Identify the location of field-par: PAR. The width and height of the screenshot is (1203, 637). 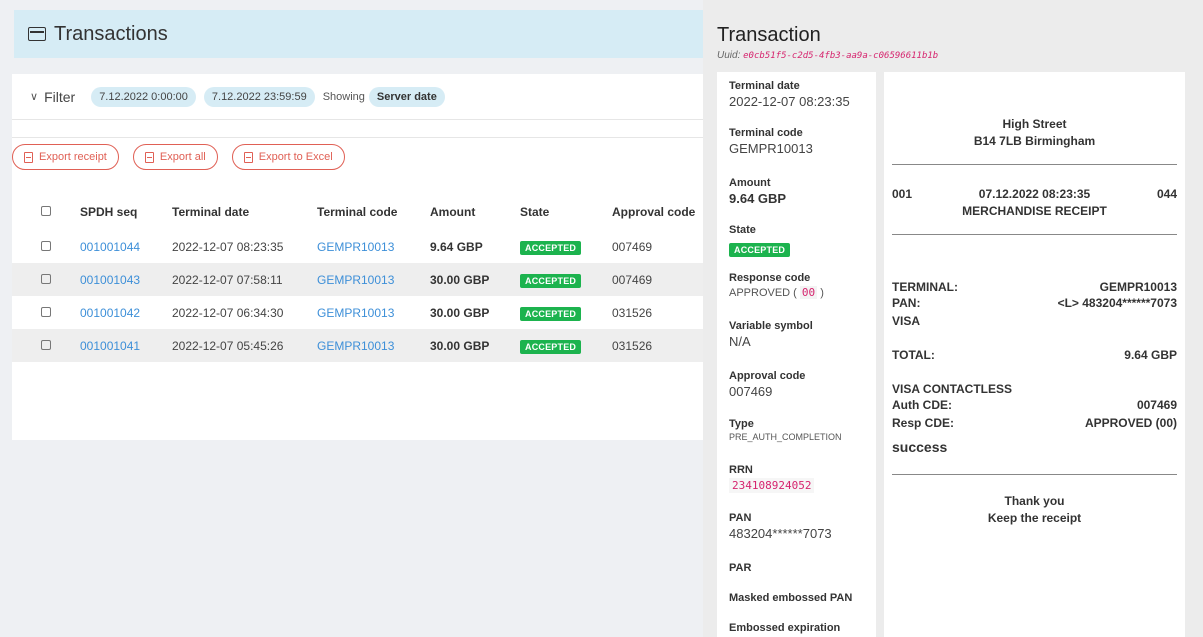
(740, 568).